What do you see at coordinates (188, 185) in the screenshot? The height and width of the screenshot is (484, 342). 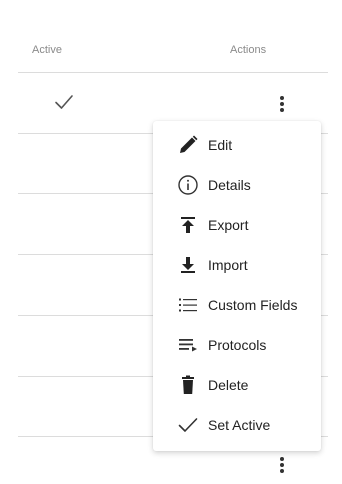 I see `info-icon` at bounding box center [188, 185].